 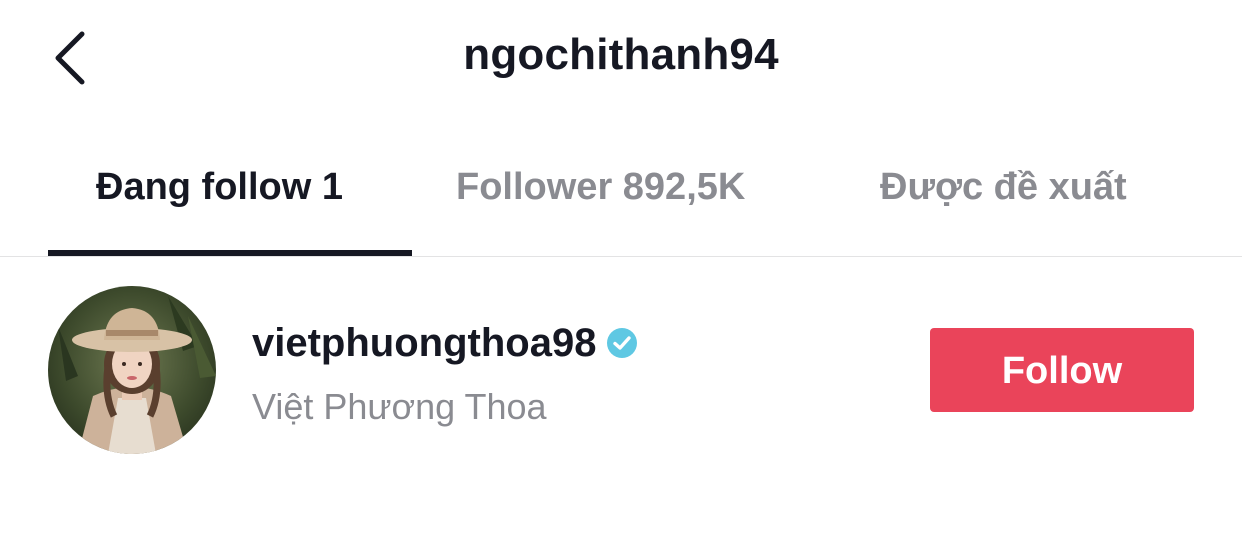 I want to click on username-row: vietphuongthoa98, so click(x=445, y=343).